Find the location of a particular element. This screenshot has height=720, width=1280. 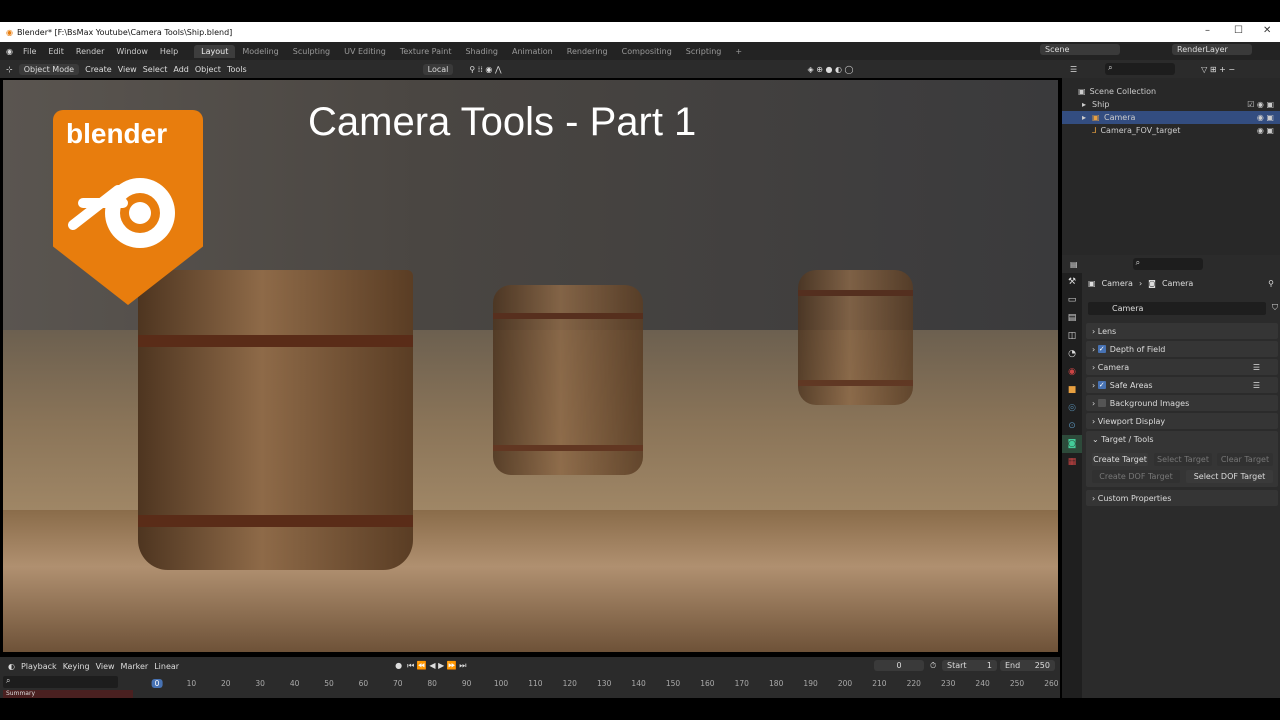

tab-compositing: Compositing is located at coordinates (647, 51).